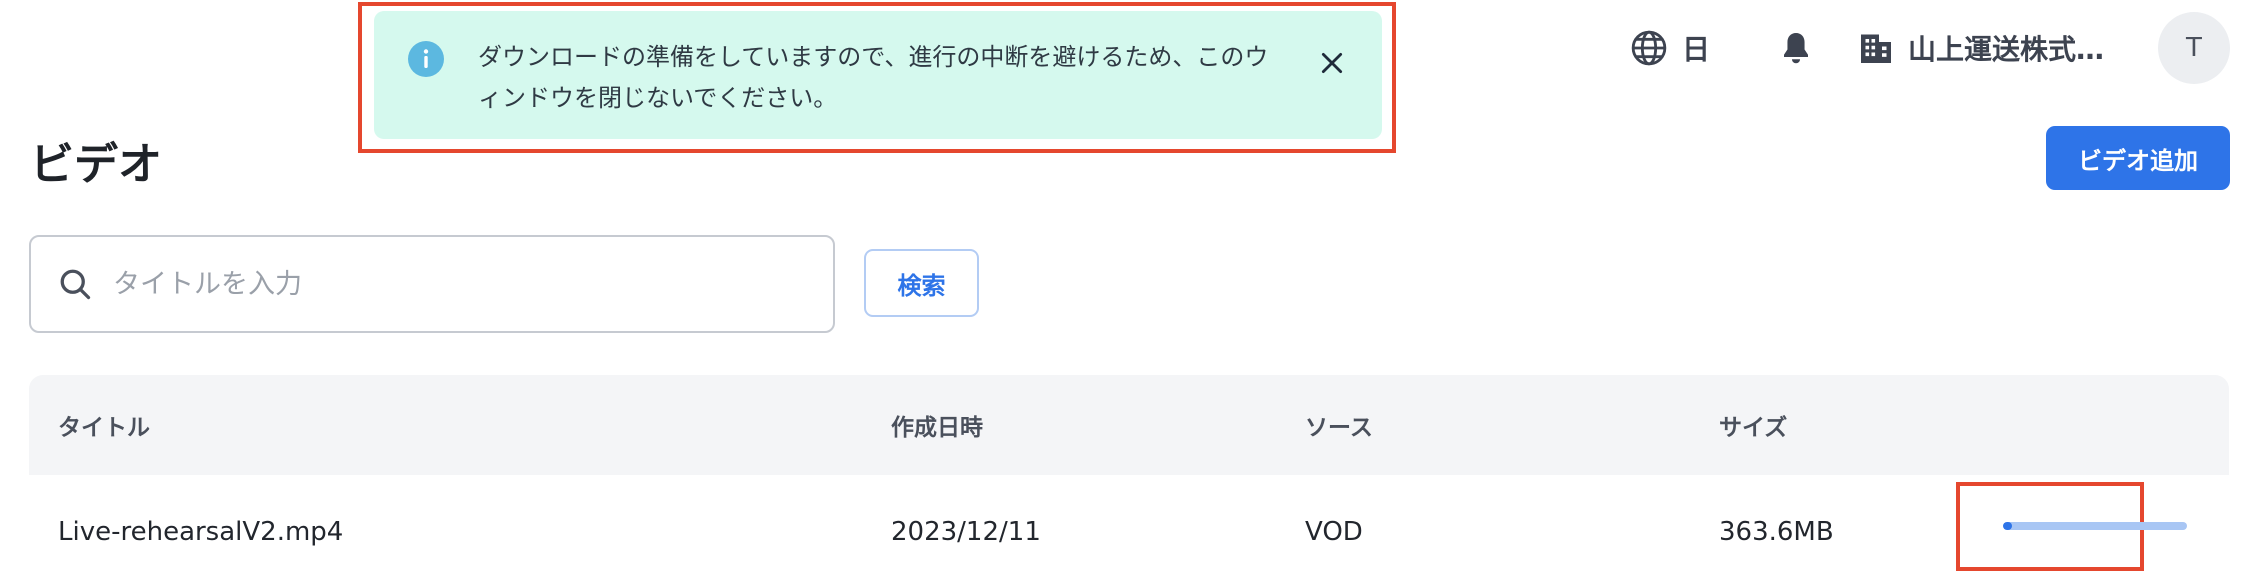 This screenshot has height=588, width=2244. What do you see at coordinates (200, 532) in the screenshot?
I see `video-title-cell: Live-rehearsalV2.mp4` at bounding box center [200, 532].